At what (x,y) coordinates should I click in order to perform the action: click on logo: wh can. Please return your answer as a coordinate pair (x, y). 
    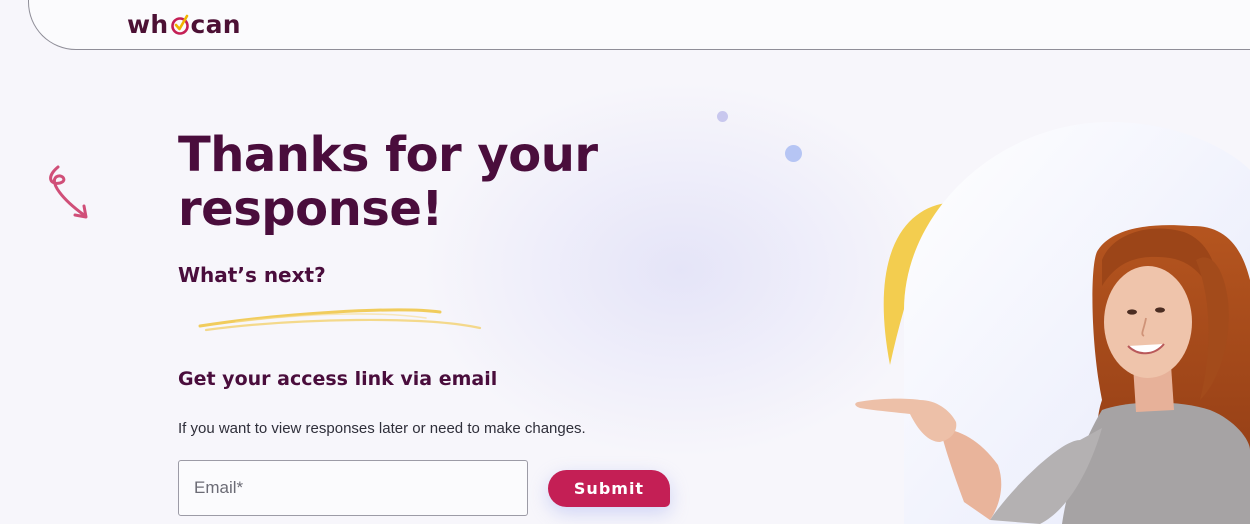
    Looking at the image, I should click on (184, 24).